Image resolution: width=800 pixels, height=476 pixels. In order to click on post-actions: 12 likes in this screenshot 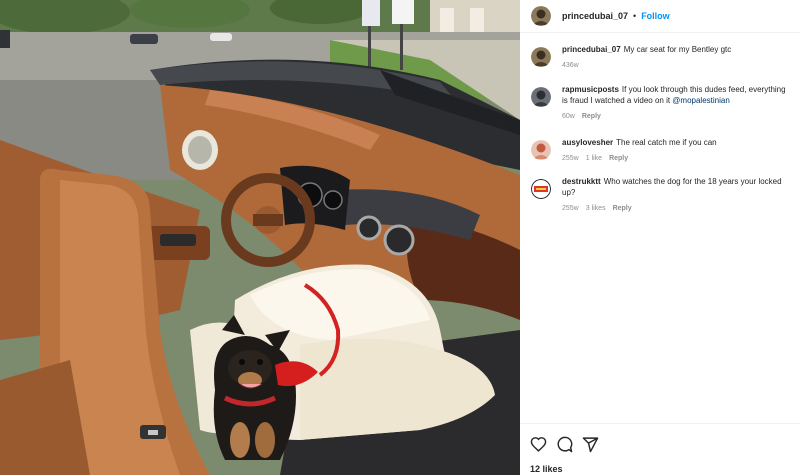, I will do `click(660, 449)`.